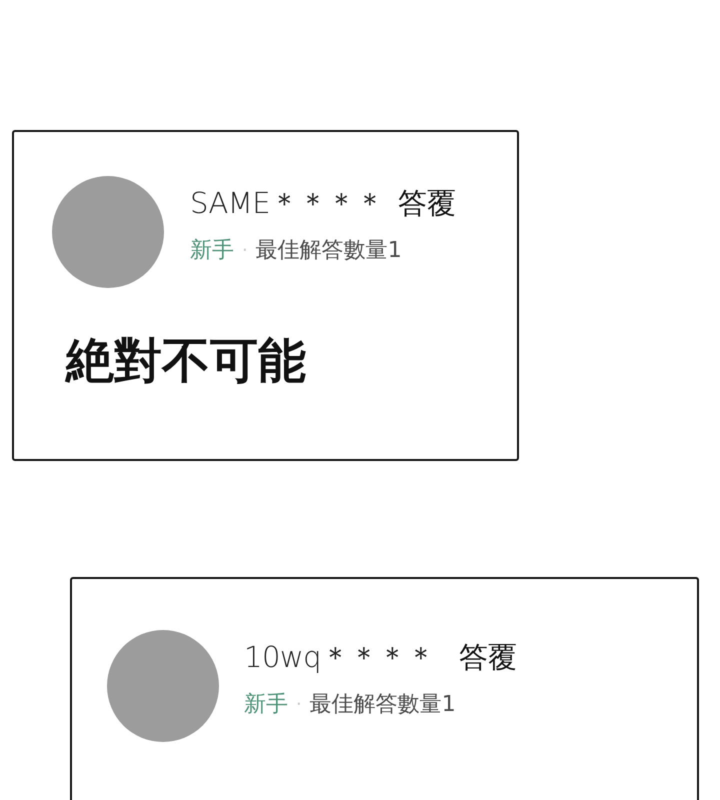 The width and height of the screenshot is (720, 800). What do you see at coordinates (340, 657) in the screenshot?
I see `username: 10wq＊＊＊＊` at bounding box center [340, 657].